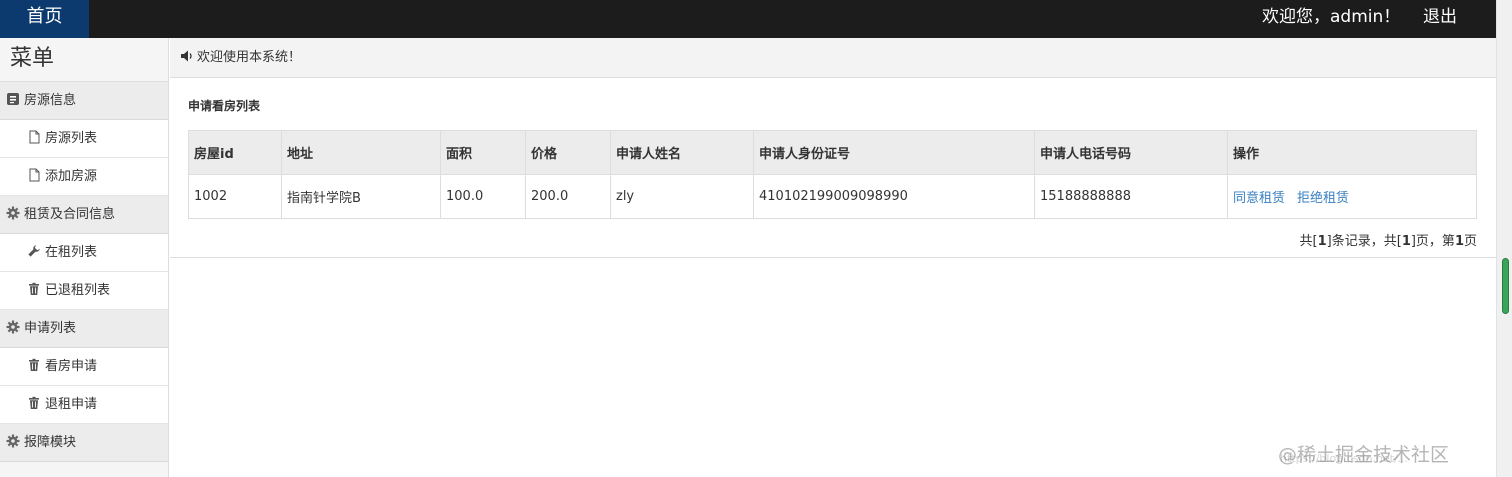 This screenshot has height=477, width=1512. What do you see at coordinates (1364, 241) in the screenshot?
I see `pager-text: ]条记录，共[` at bounding box center [1364, 241].